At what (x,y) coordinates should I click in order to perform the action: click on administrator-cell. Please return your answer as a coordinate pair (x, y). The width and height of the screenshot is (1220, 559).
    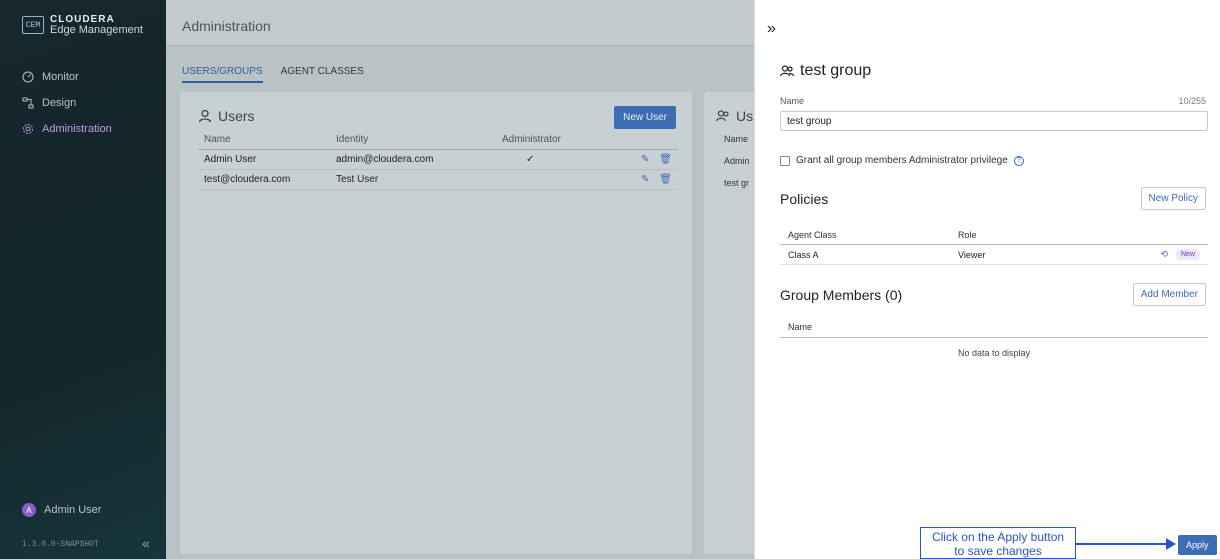
    Looking at the image, I should click on (551, 179).